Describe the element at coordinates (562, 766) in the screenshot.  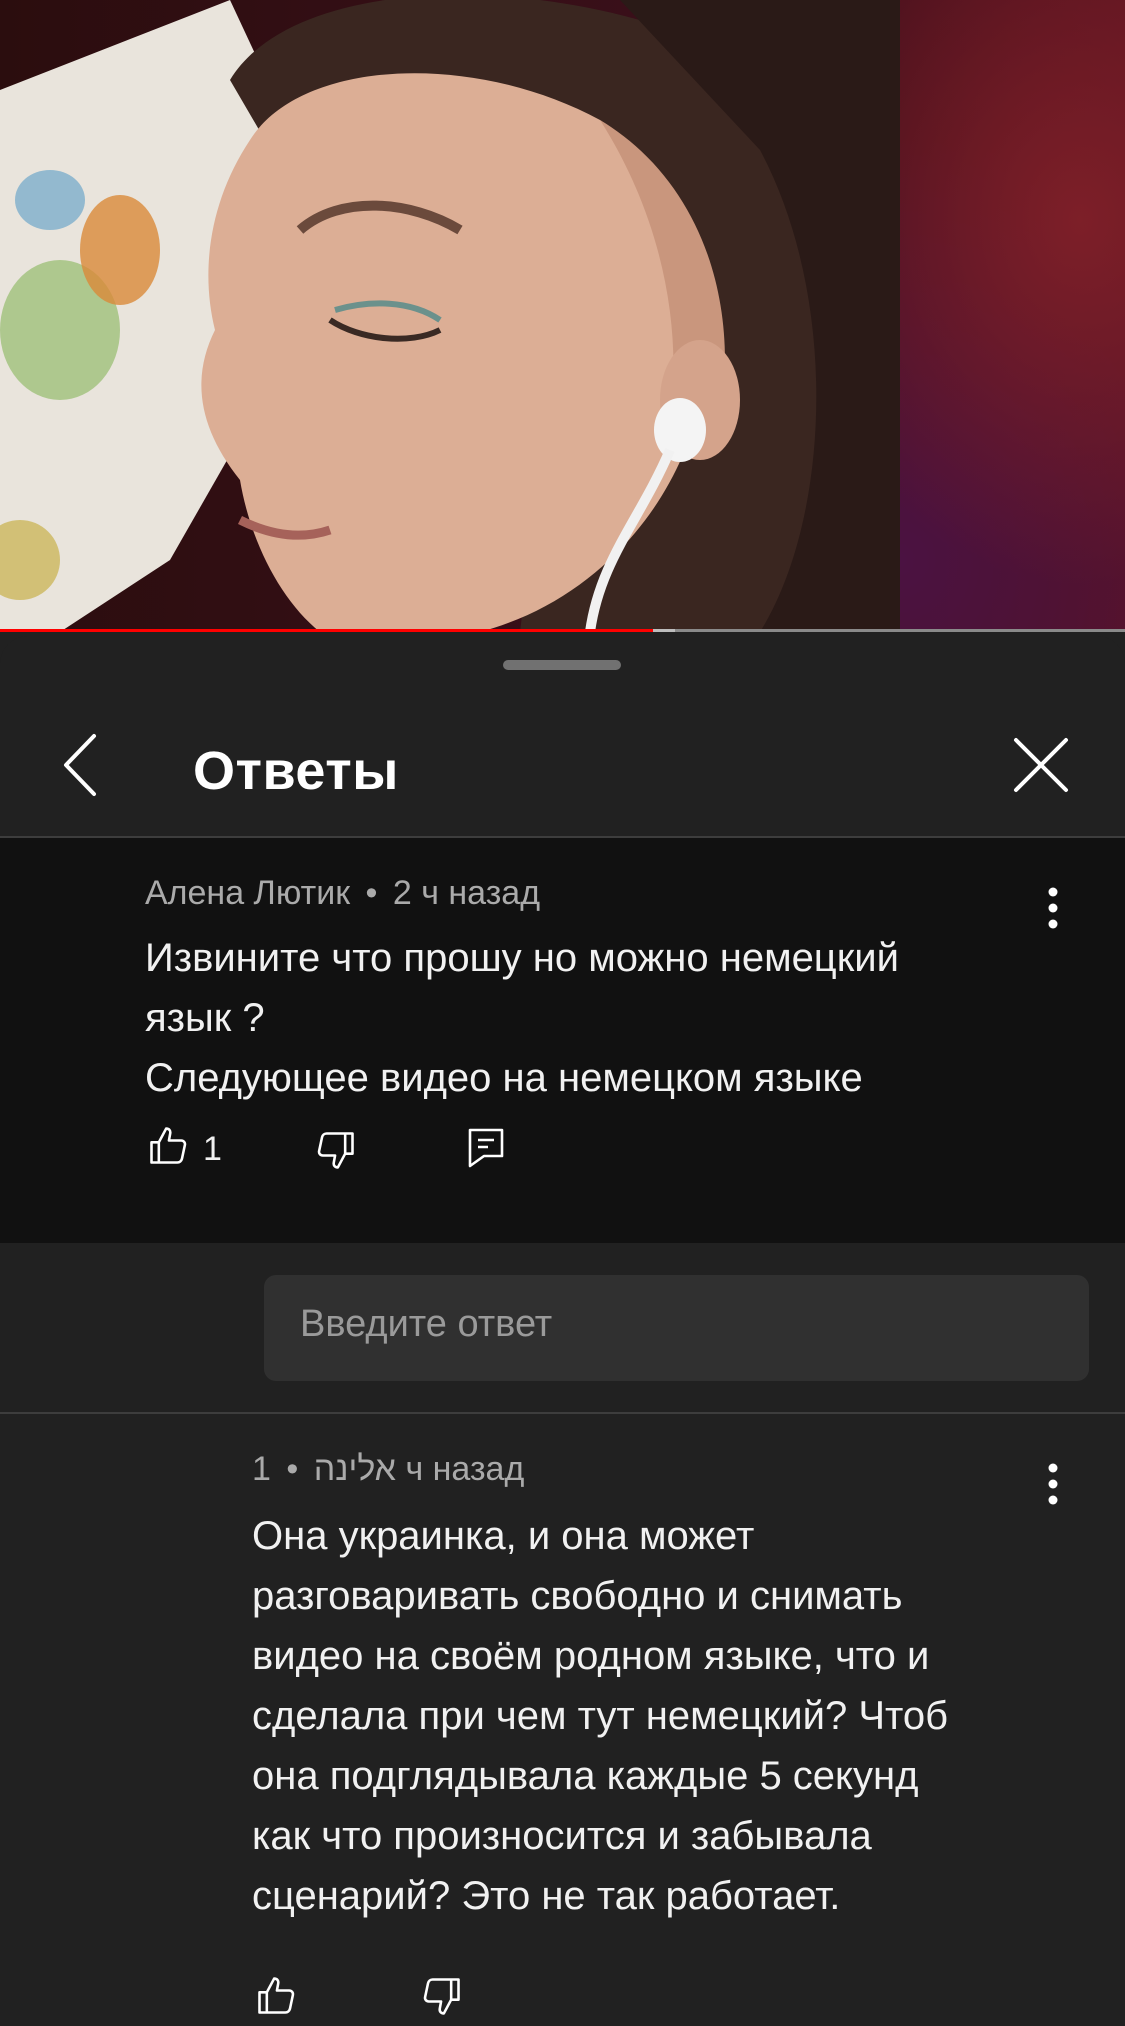
I see `replies-header: Ответы` at that location.